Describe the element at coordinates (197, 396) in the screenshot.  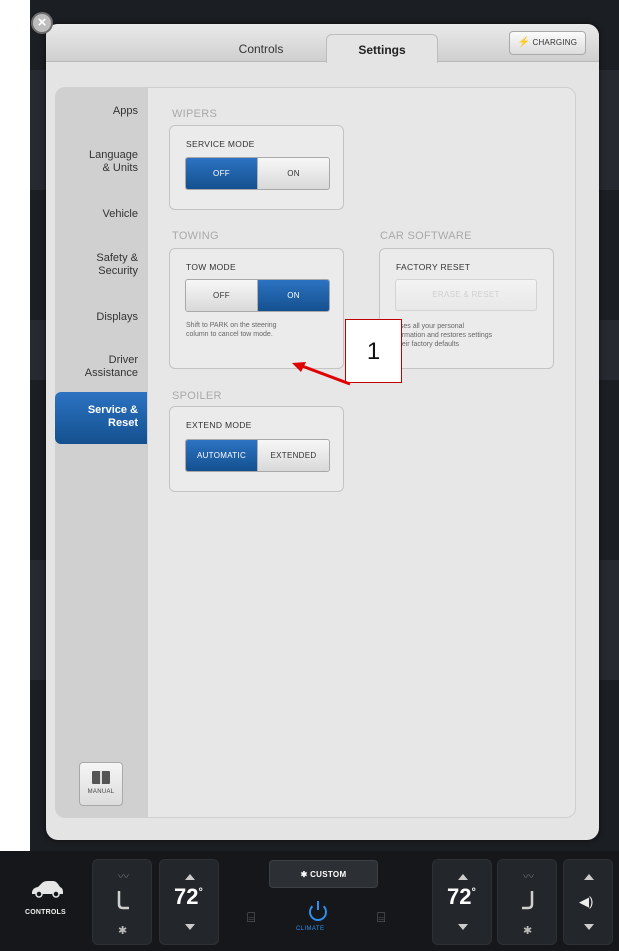
I see `section-title-spoiler: SPOILER` at that location.